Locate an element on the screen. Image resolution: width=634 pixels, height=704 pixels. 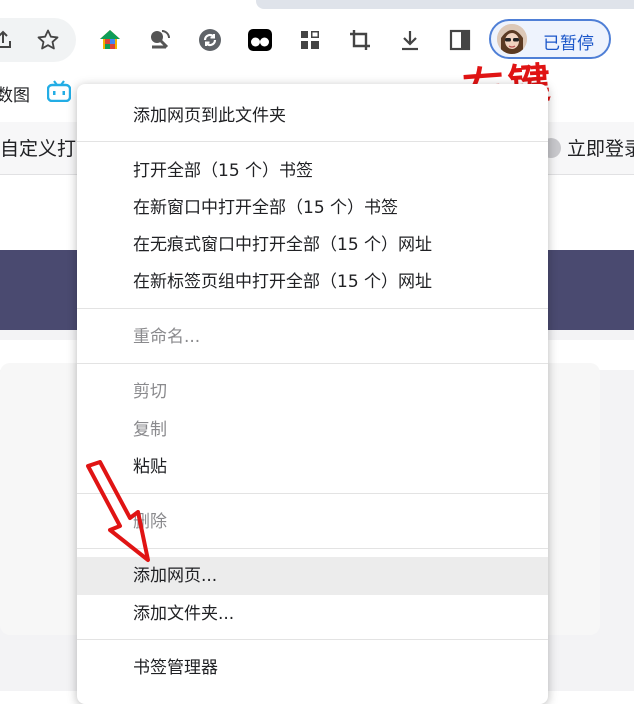
avatar is located at coordinates (512, 39).